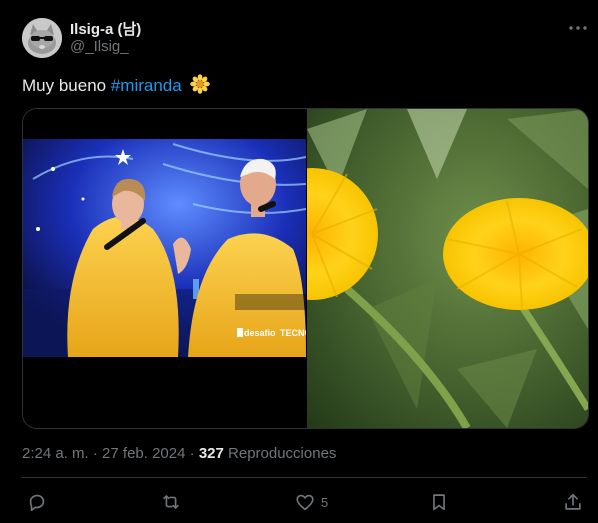 The width and height of the screenshot is (598, 523). I want to click on divider-line, so click(304, 477).